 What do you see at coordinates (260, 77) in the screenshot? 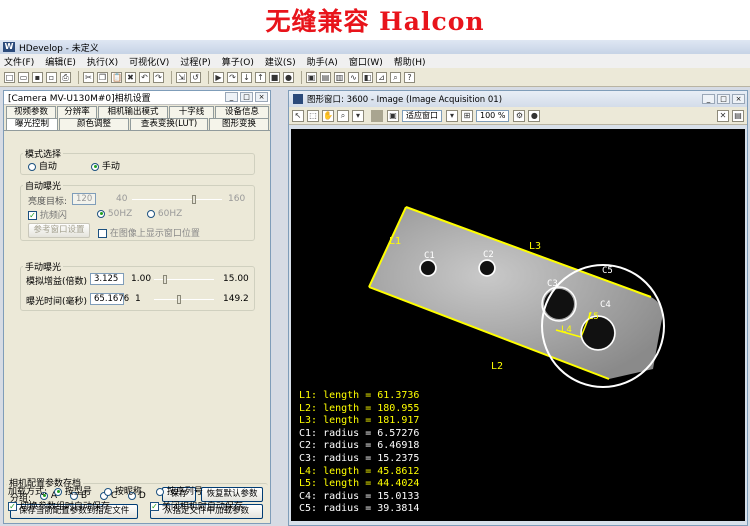
I see `step-out-icon: ↑` at bounding box center [260, 77].